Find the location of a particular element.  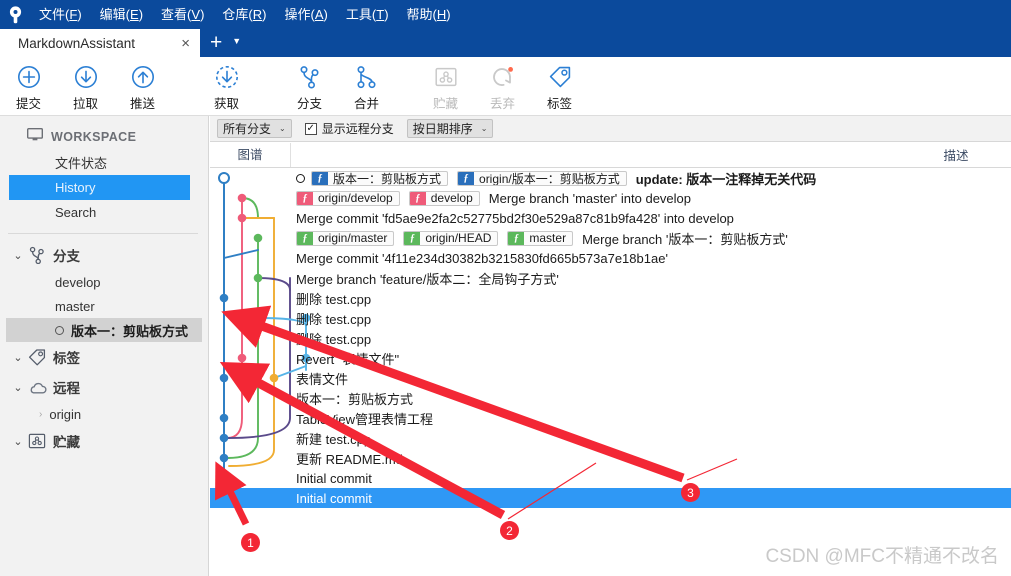

toolbar-button-label: 获取 is located at coordinates (226, 104).